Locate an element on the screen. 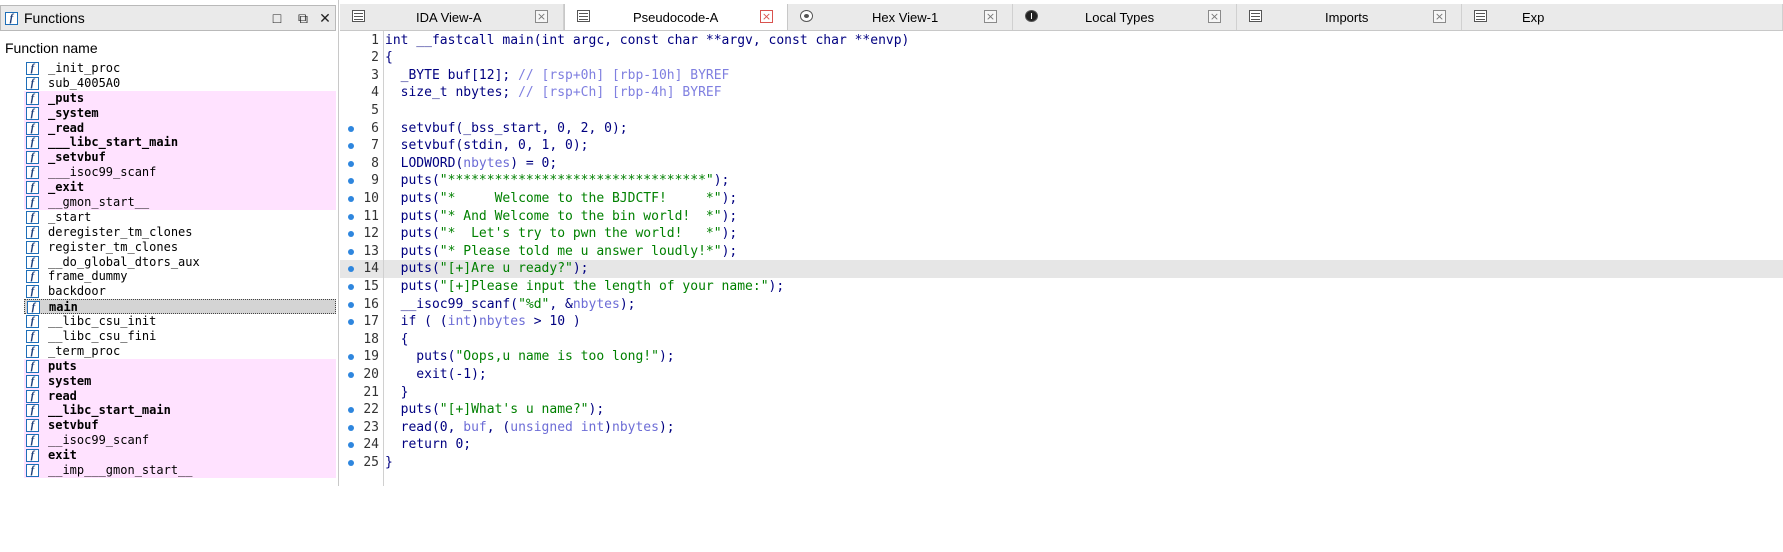 This screenshot has height=552, width=1783. function-name: __libc_csu_init is located at coordinates (102, 321).